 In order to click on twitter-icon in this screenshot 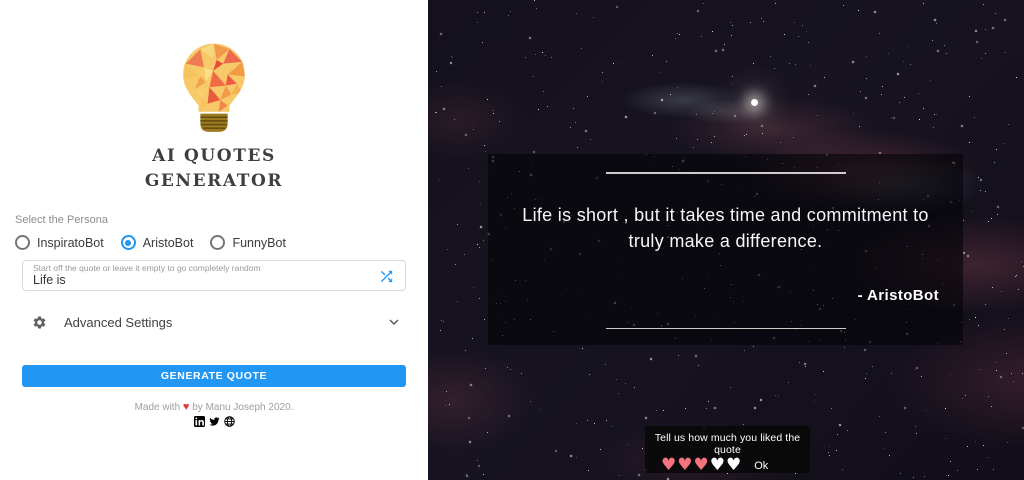, I will do `click(214, 421)`.